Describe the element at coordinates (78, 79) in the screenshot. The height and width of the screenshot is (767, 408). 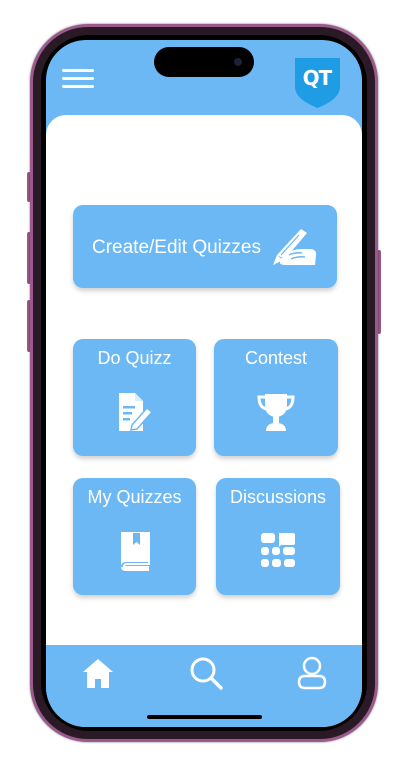
I see `hamburger-menu-icon` at that location.